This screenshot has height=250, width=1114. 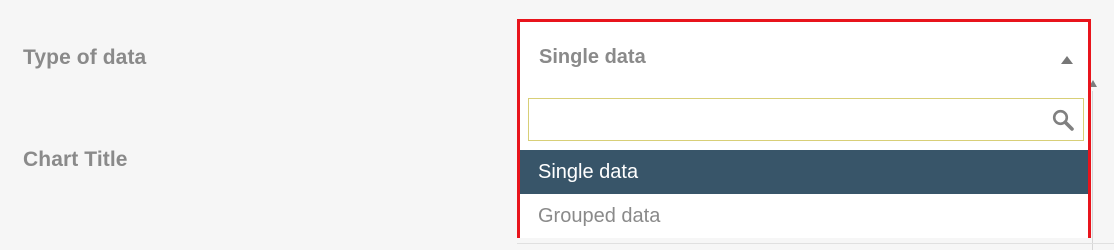 I want to click on background-divider-horizontal, so click(x=815, y=243).